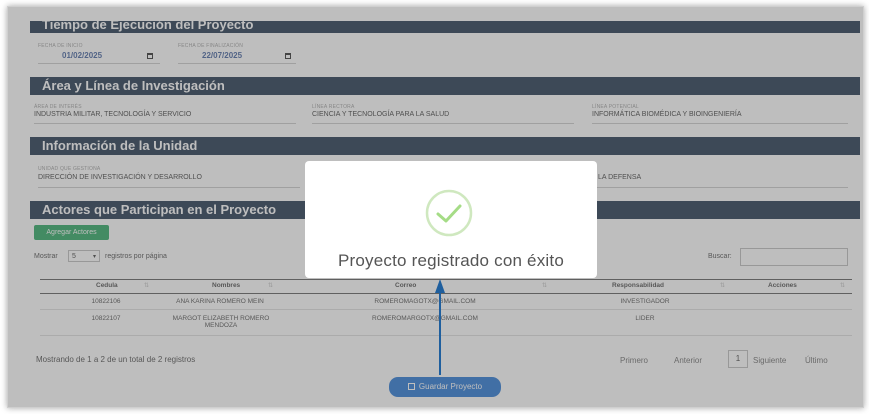 This screenshot has height=414, width=869. What do you see at coordinates (451, 260) in the screenshot?
I see `modal-title: Proyecto registrado con éxito` at bounding box center [451, 260].